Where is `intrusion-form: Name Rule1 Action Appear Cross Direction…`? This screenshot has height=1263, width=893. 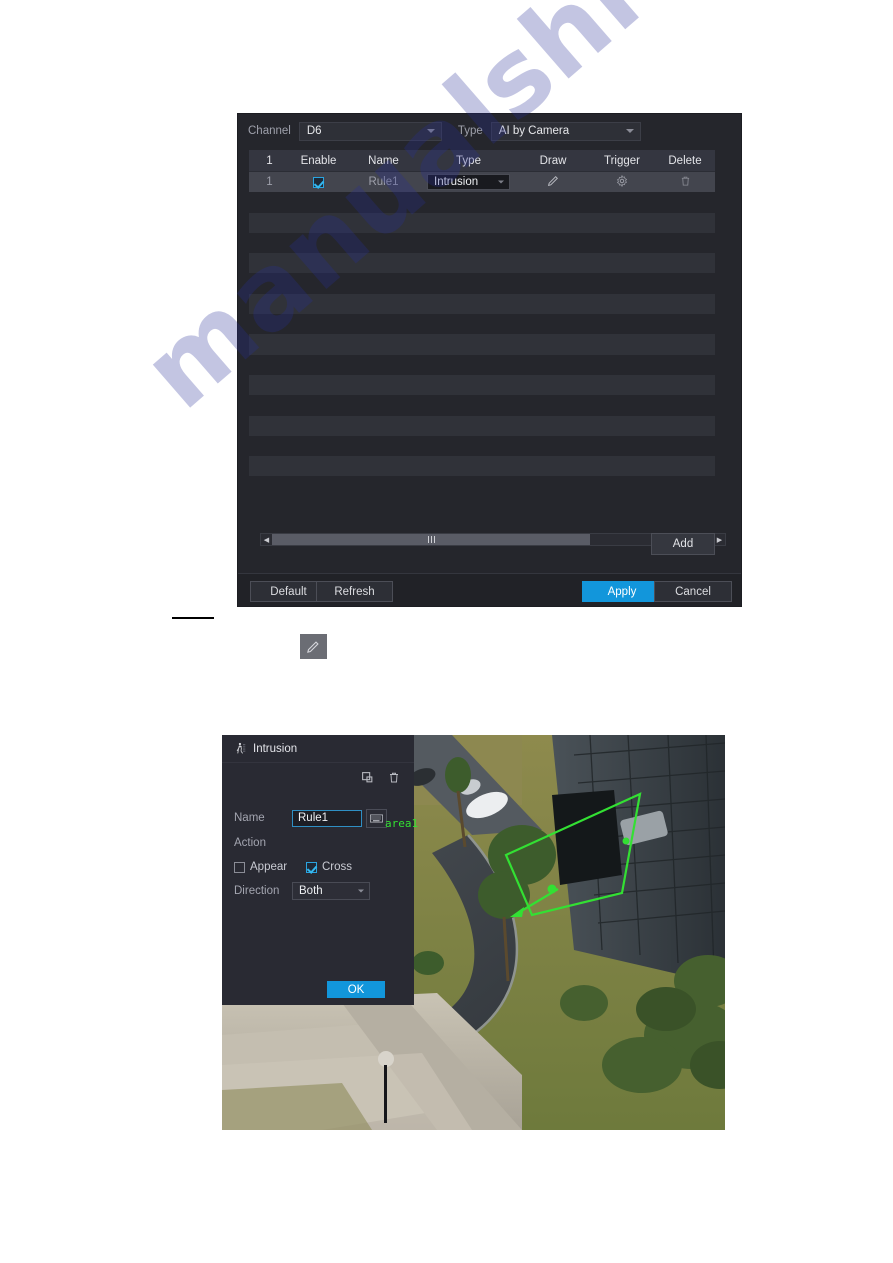 intrusion-form: Name Rule1 Action Appear Cross Direction… is located at coordinates (320, 856).